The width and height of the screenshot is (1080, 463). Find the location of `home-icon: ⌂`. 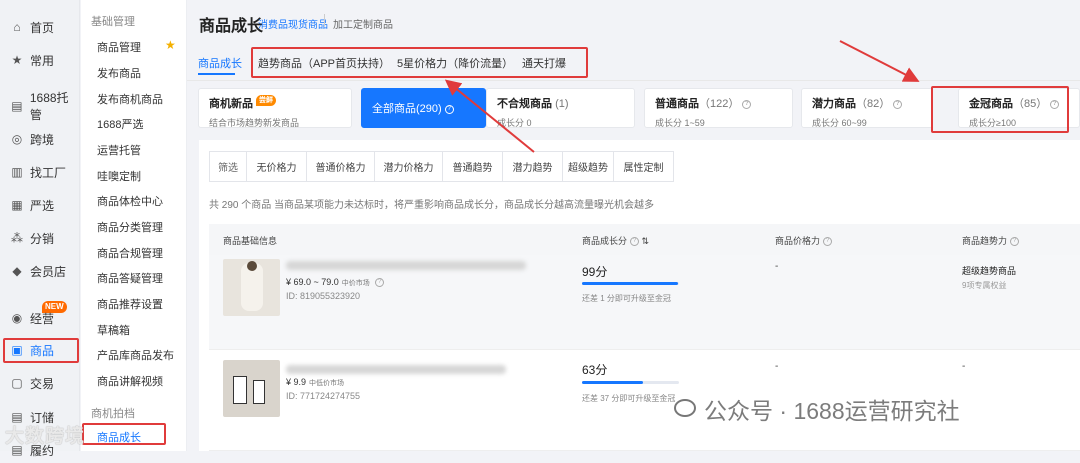

home-icon: ⌂ is located at coordinates (17, 27).